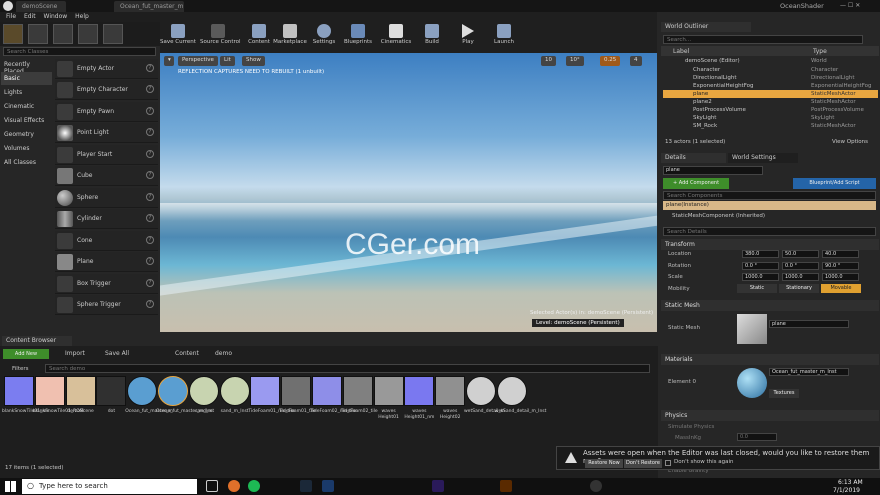 This screenshot has width=880, height=495. Describe the element at coordinates (636, 61) in the screenshot. I see `camera-speed: 4` at that location.